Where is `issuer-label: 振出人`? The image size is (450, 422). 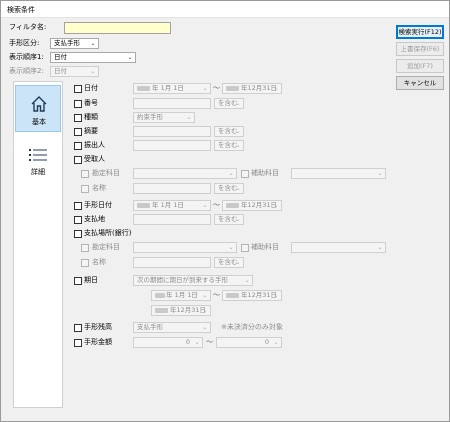
issuer-label: 振出人 is located at coordinates (94, 145).